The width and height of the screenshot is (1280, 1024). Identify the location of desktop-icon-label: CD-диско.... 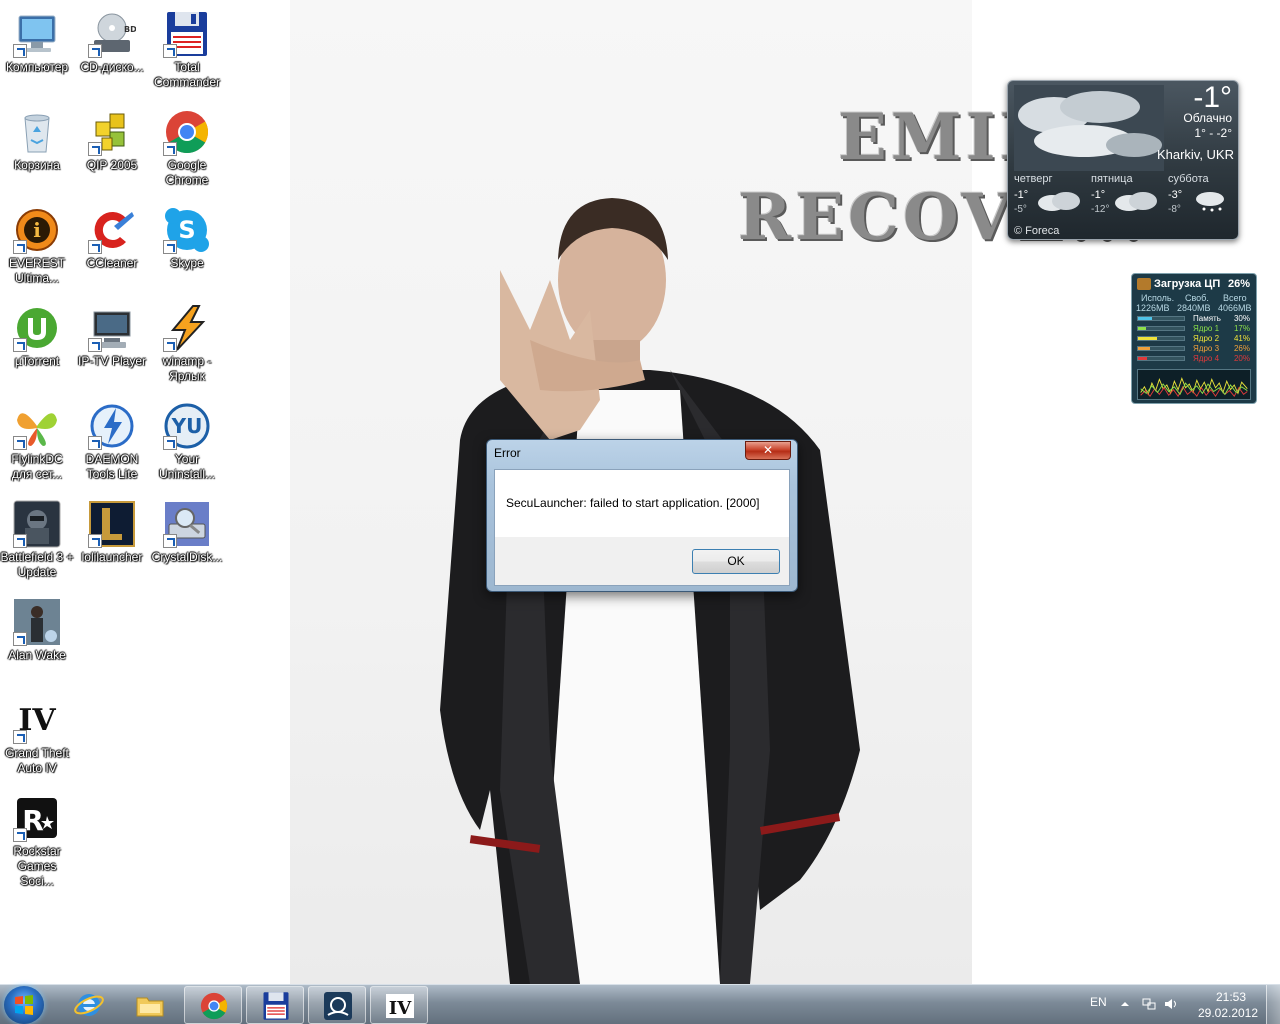
(112, 67).